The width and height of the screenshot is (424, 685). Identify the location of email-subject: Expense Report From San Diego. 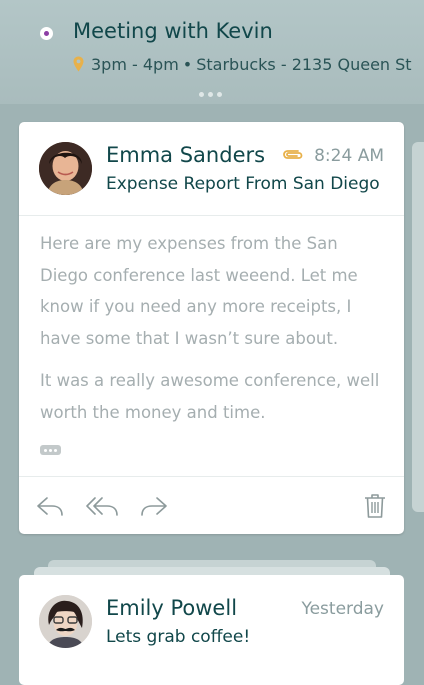
(243, 184).